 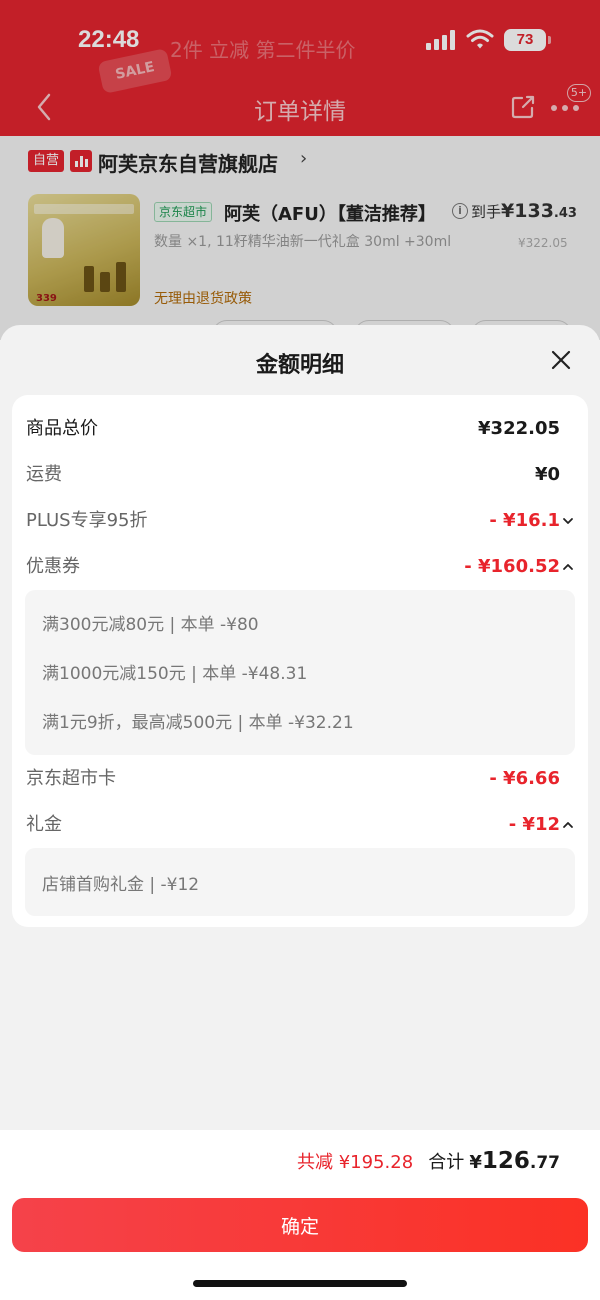 What do you see at coordinates (300, 825) in the screenshot?
I see `row-gift: 礼金 - ¥12` at bounding box center [300, 825].